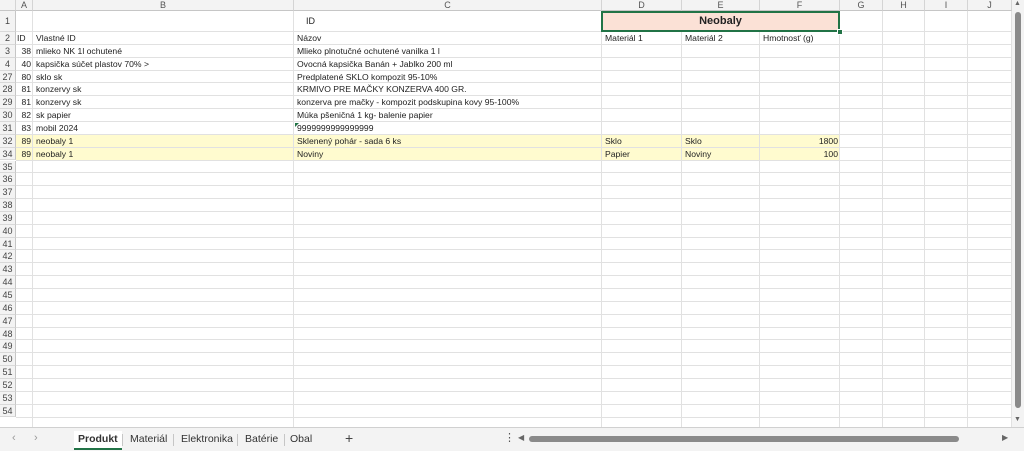 Image resolution: width=1024 pixels, height=451 pixels. I want to click on row-header: 3, so click(8, 51).